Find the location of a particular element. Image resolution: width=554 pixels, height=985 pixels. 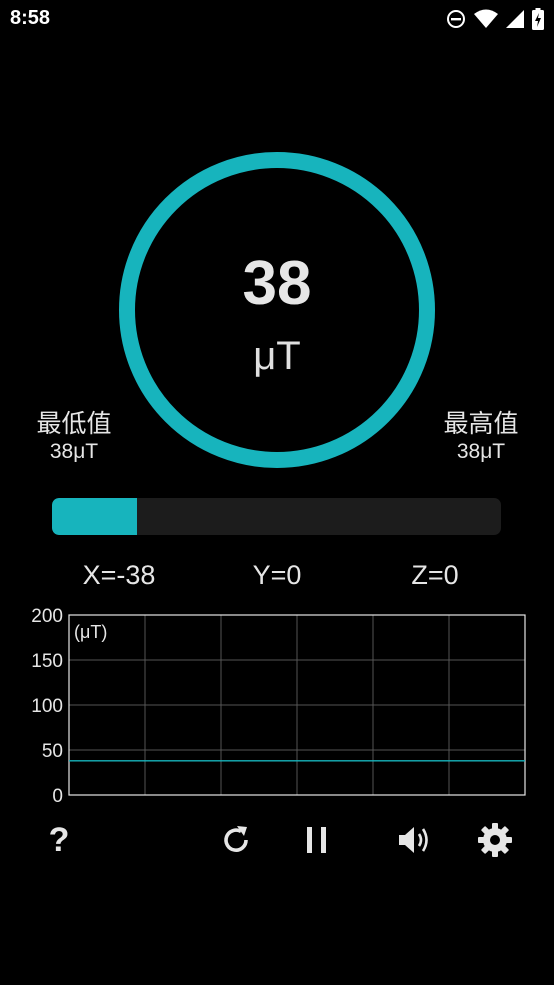

sound-icon is located at coordinates (413, 840).